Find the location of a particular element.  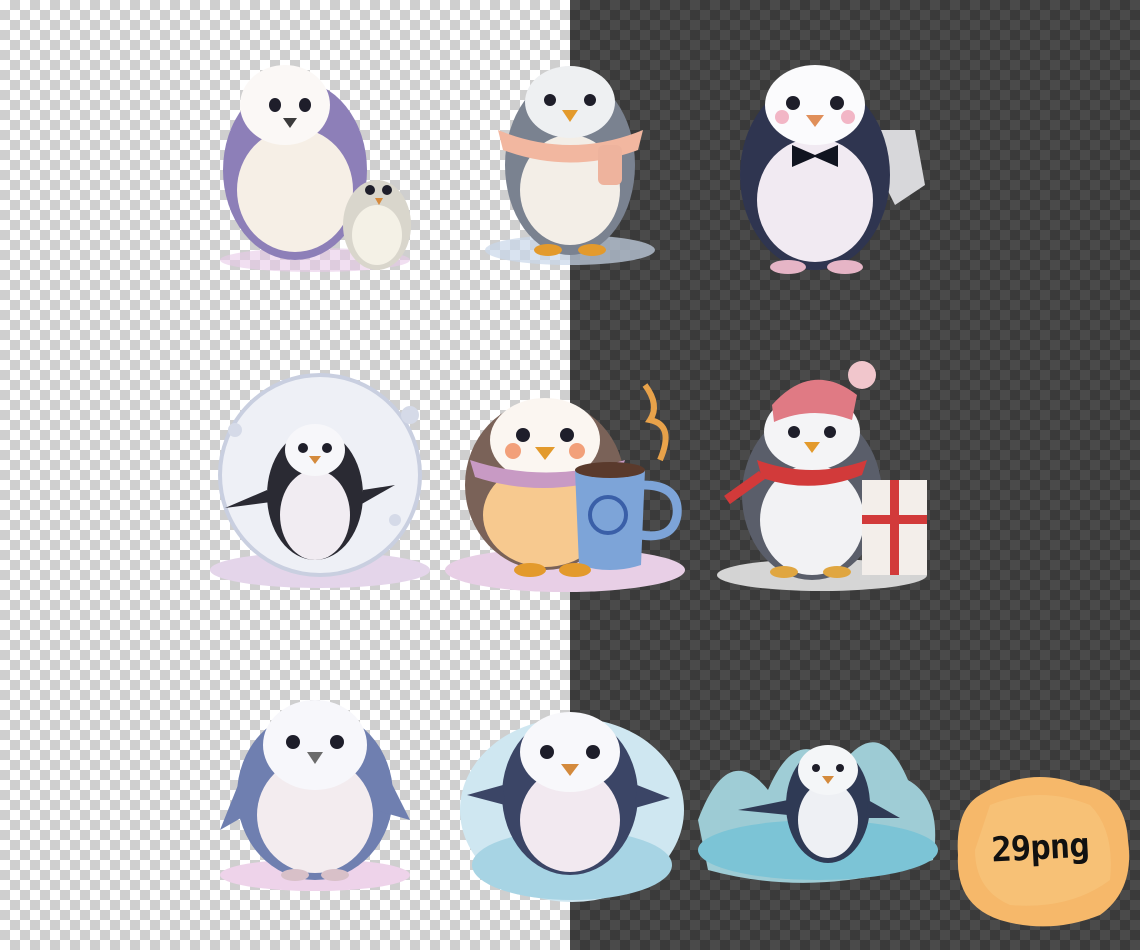

penguin-mother-with-chick-illustration is located at coordinates (315, 168).